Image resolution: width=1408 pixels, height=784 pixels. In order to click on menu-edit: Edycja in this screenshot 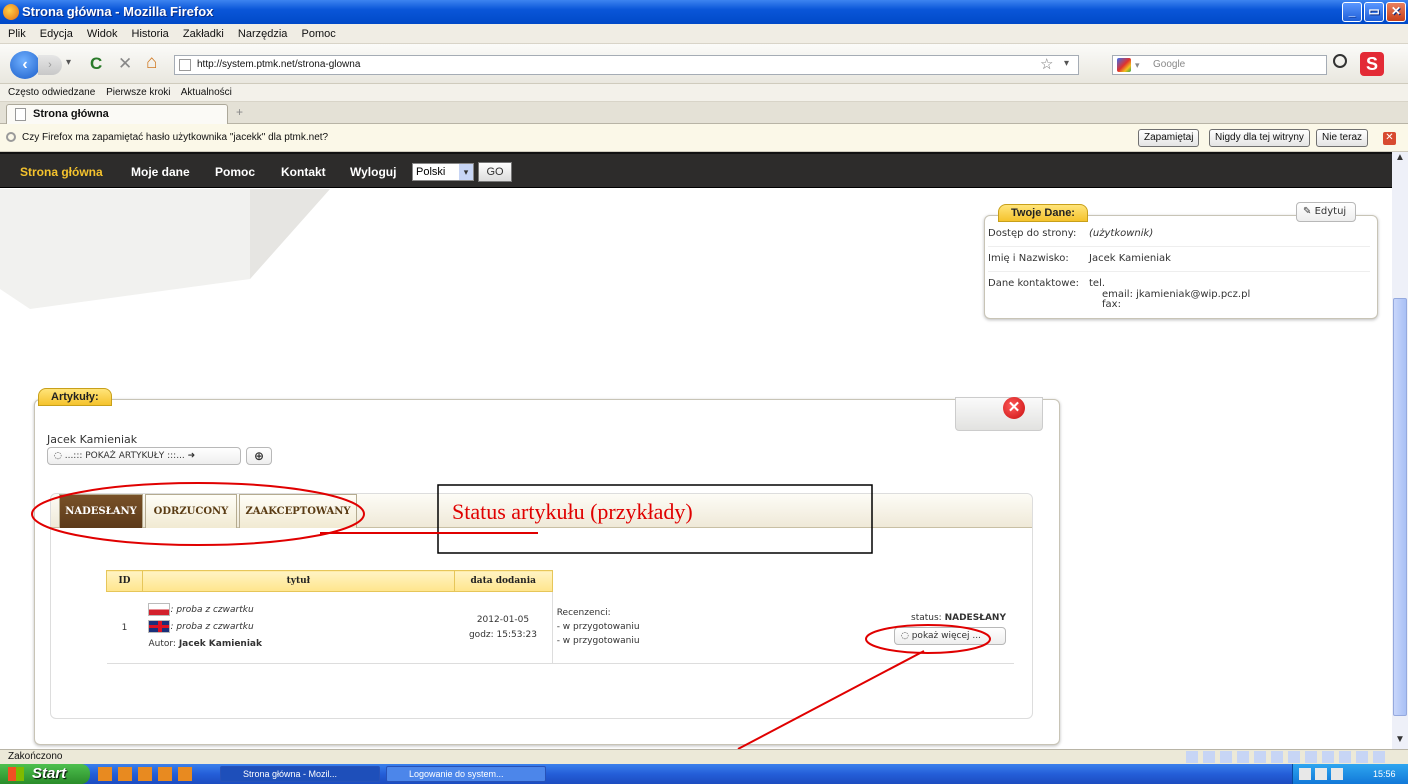, I will do `click(56, 34)`.